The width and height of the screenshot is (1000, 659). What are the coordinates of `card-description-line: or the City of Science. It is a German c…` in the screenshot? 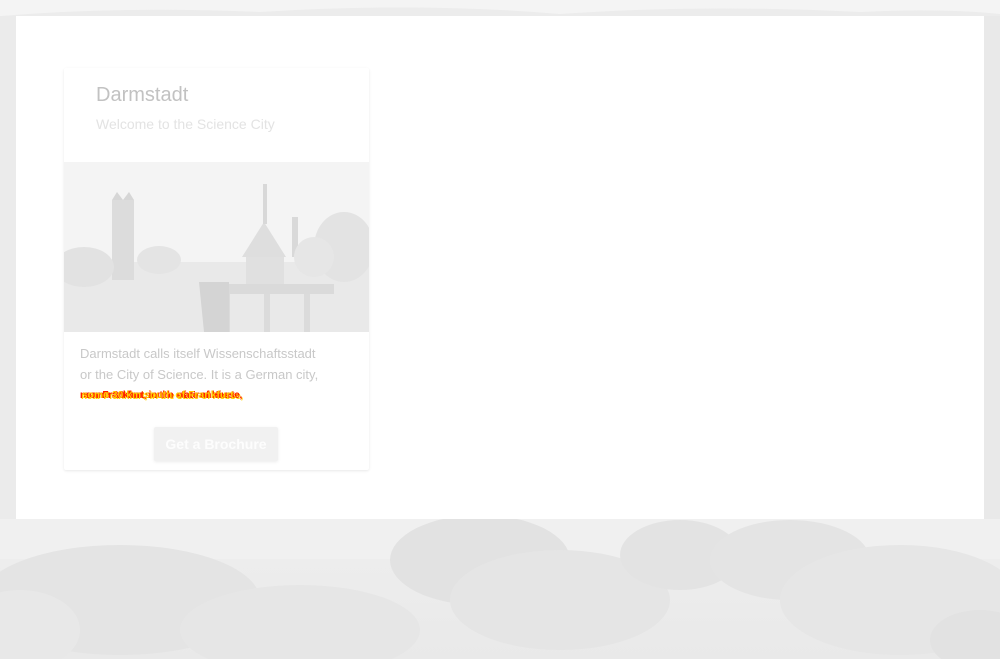 It's located at (199, 374).